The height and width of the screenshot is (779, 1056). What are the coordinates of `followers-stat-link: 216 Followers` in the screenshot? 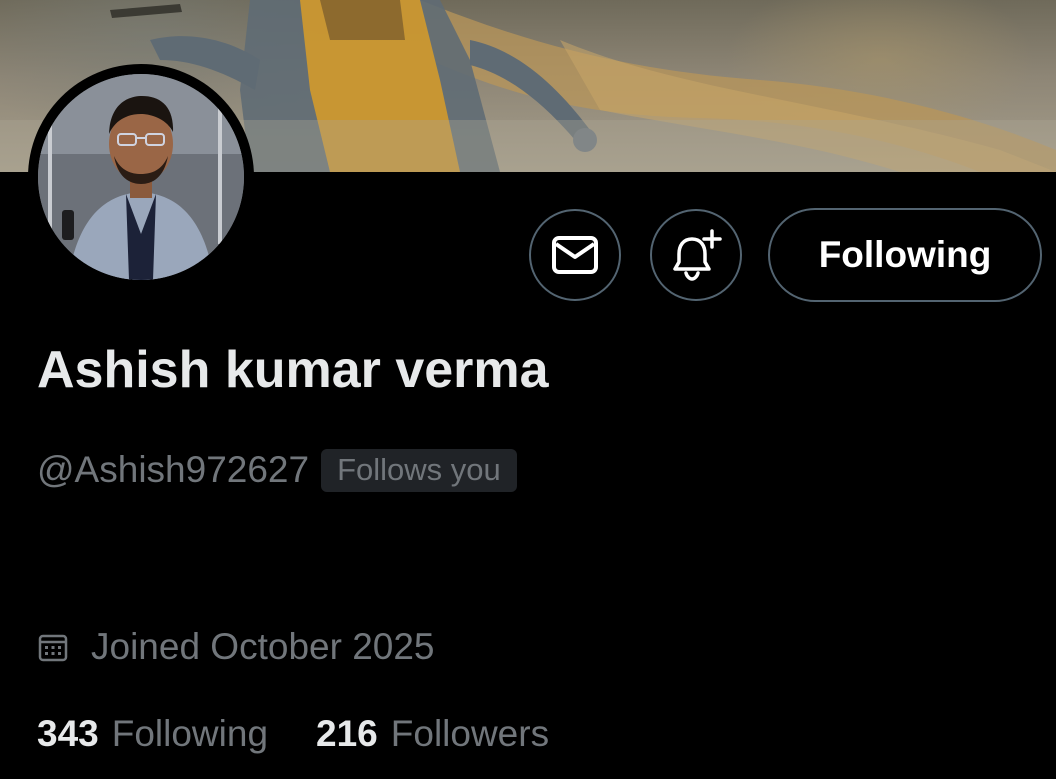 It's located at (432, 734).